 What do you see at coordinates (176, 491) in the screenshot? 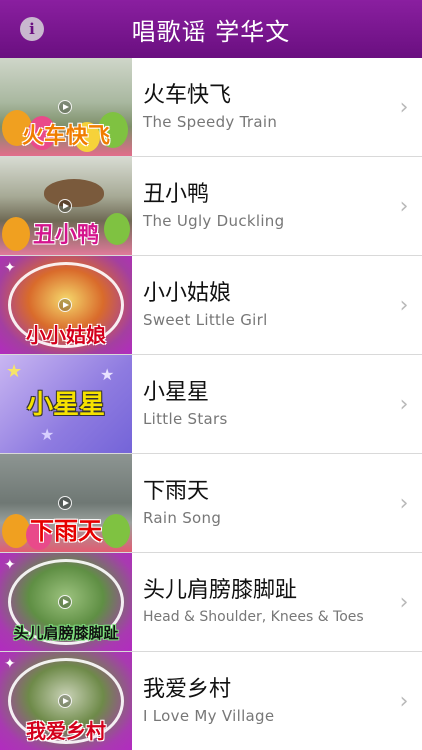
I see `song-title-chinese: 下雨天` at bounding box center [176, 491].